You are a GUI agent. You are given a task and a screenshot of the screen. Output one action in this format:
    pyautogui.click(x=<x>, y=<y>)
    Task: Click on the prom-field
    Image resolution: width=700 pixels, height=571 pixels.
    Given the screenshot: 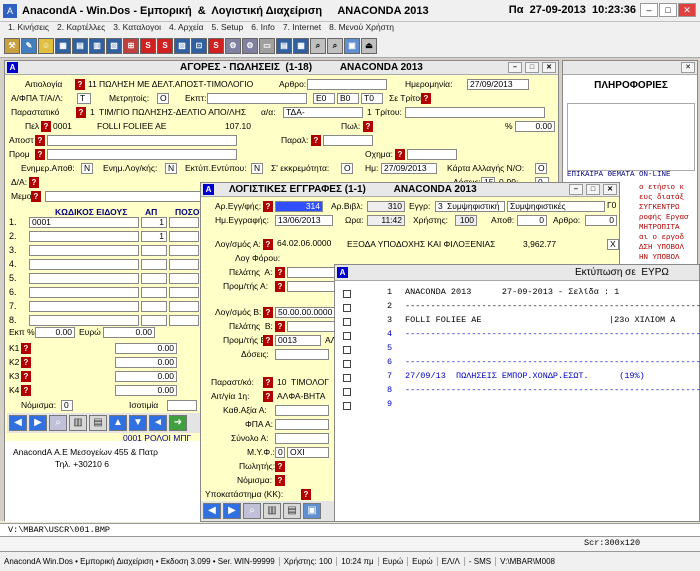 What is the action you would take?
    pyautogui.click(x=142, y=154)
    